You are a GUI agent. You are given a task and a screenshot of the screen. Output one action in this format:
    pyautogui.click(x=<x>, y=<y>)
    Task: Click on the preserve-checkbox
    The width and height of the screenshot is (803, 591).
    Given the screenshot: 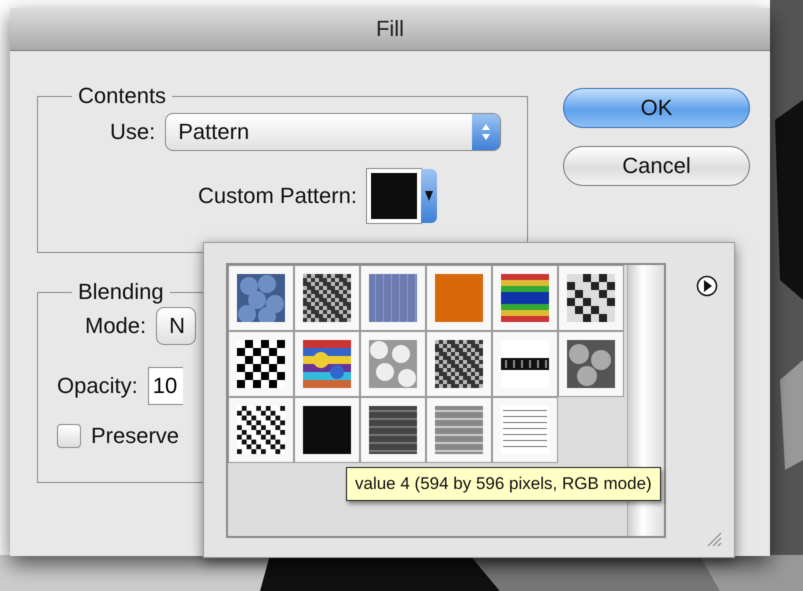 What is the action you would take?
    pyautogui.click(x=69, y=436)
    